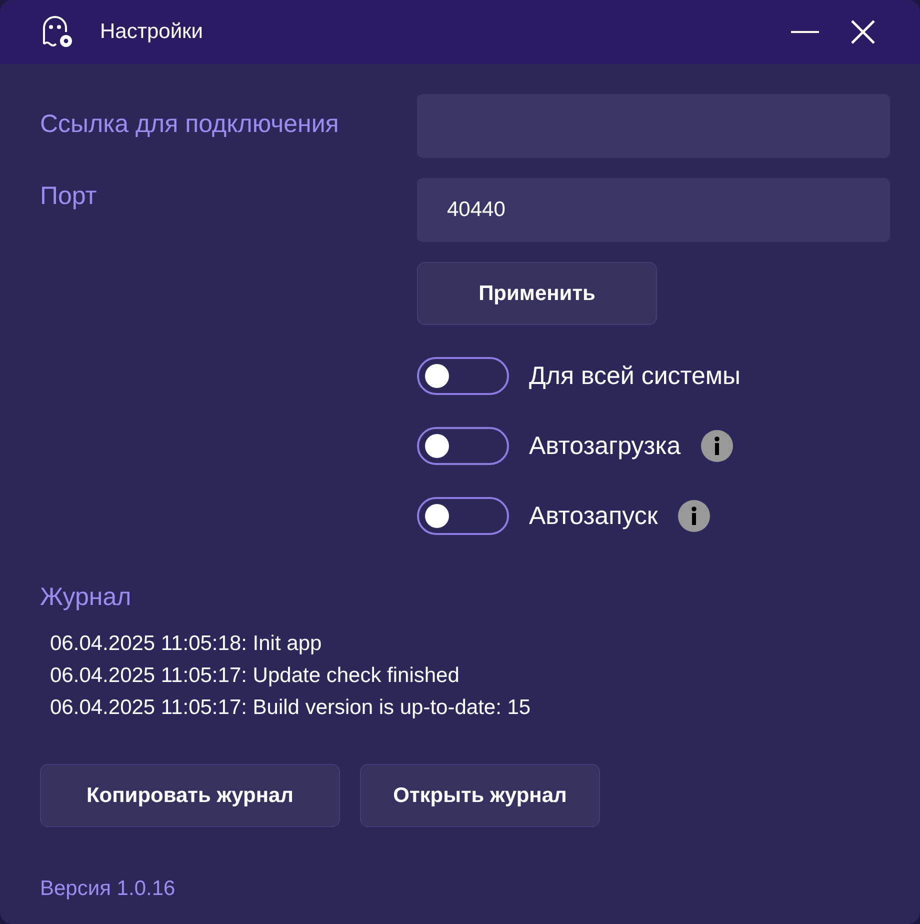 This screenshot has height=924, width=920. I want to click on toggle-label: Для всей системы, so click(635, 376).